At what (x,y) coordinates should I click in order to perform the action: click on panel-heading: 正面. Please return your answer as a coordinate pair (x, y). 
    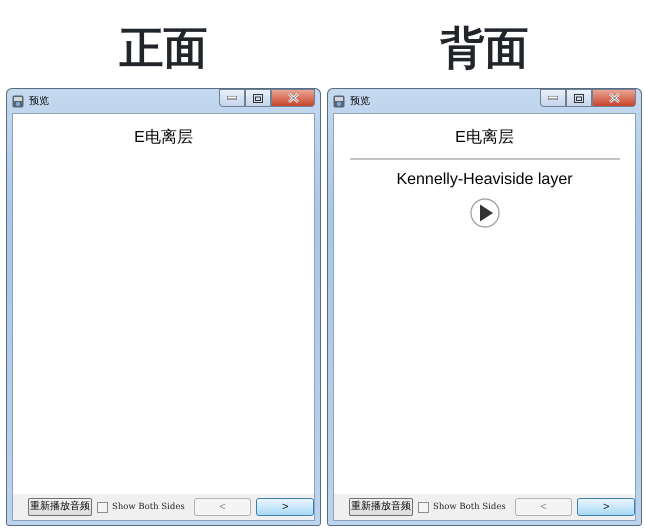
    Looking at the image, I should click on (164, 49).